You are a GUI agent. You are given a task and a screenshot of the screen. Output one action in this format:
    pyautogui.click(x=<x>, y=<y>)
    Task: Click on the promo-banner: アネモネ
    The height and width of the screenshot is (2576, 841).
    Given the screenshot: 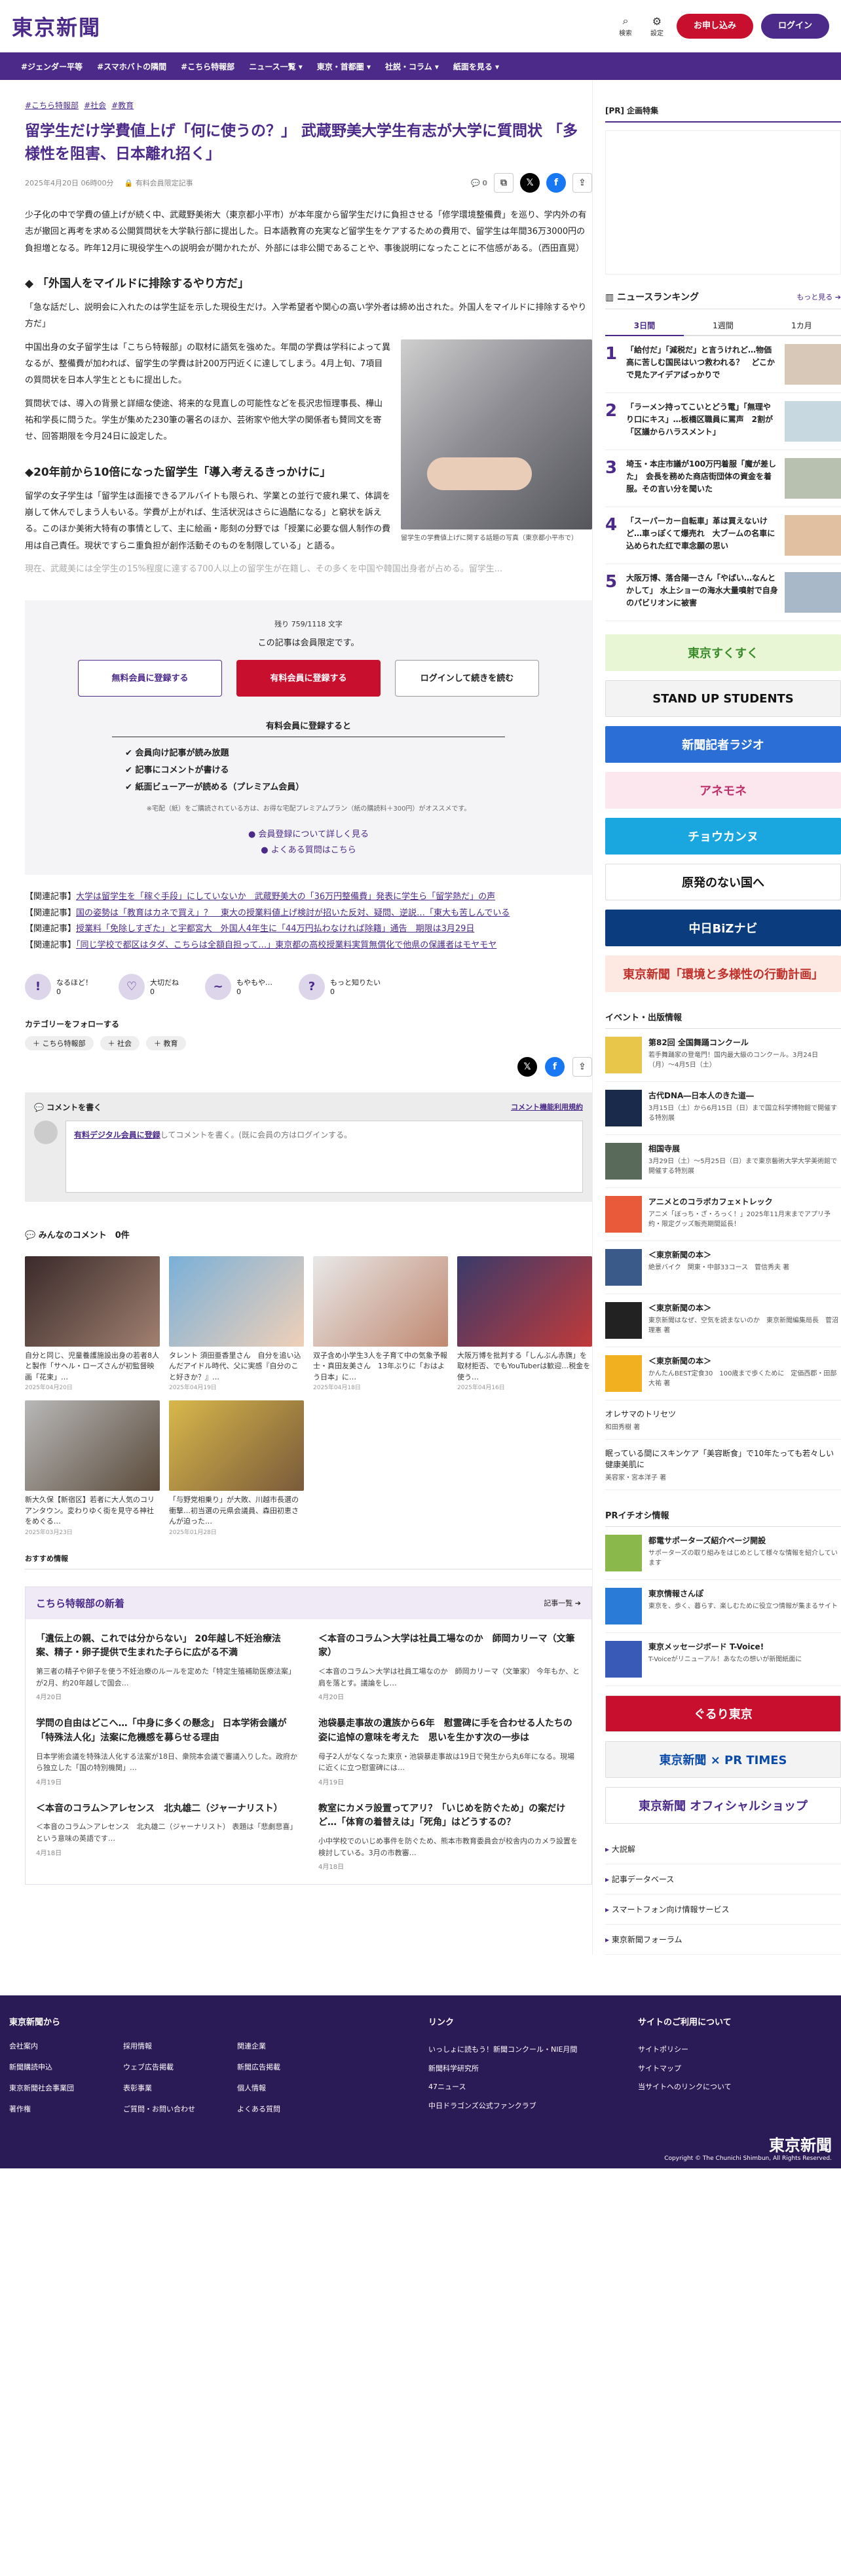 What is the action you would take?
    pyautogui.click(x=723, y=790)
    